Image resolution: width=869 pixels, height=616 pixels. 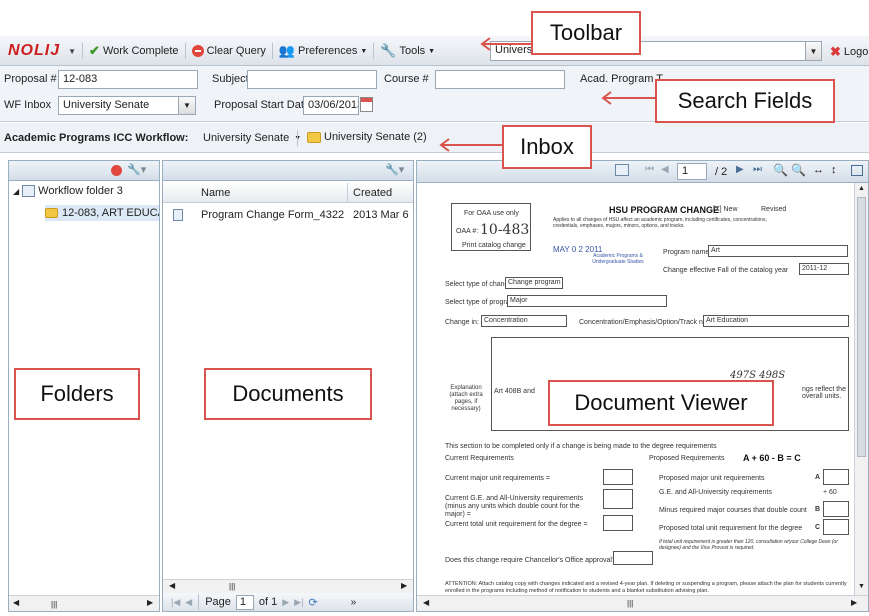 What do you see at coordinates (745, 101) in the screenshot?
I see `callout-search-fields: Search Fields` at bounding box center [745, 101].